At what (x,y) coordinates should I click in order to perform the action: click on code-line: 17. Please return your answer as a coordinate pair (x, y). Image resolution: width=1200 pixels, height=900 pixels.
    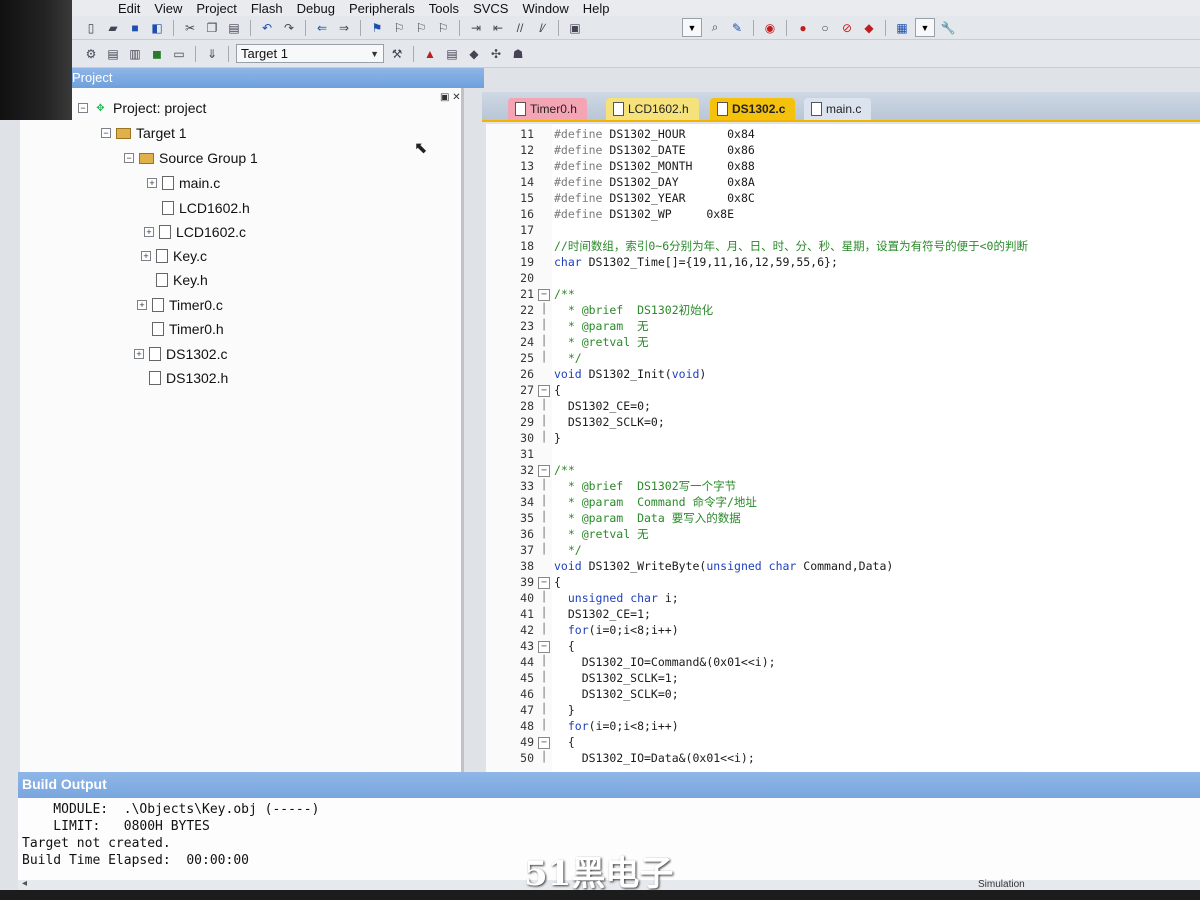
    Looking at the image, I should click on (843, 230).